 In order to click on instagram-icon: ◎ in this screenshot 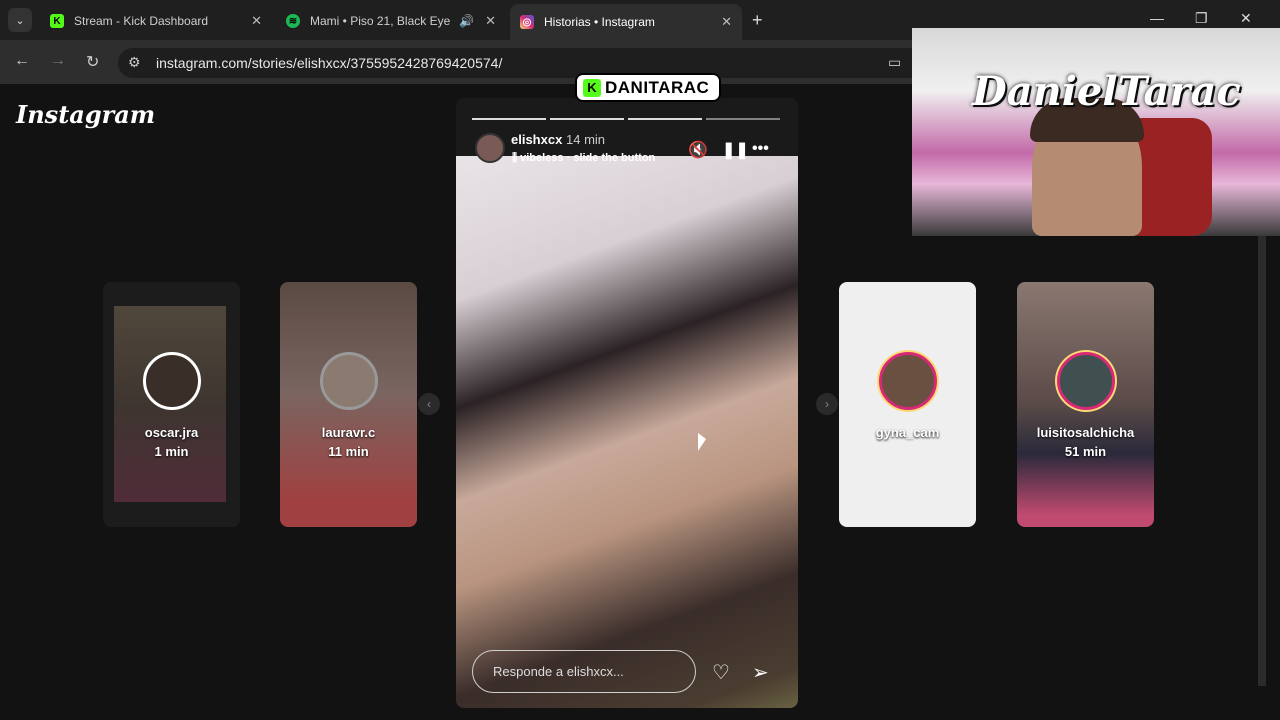, I will do `click(527, 22)`.